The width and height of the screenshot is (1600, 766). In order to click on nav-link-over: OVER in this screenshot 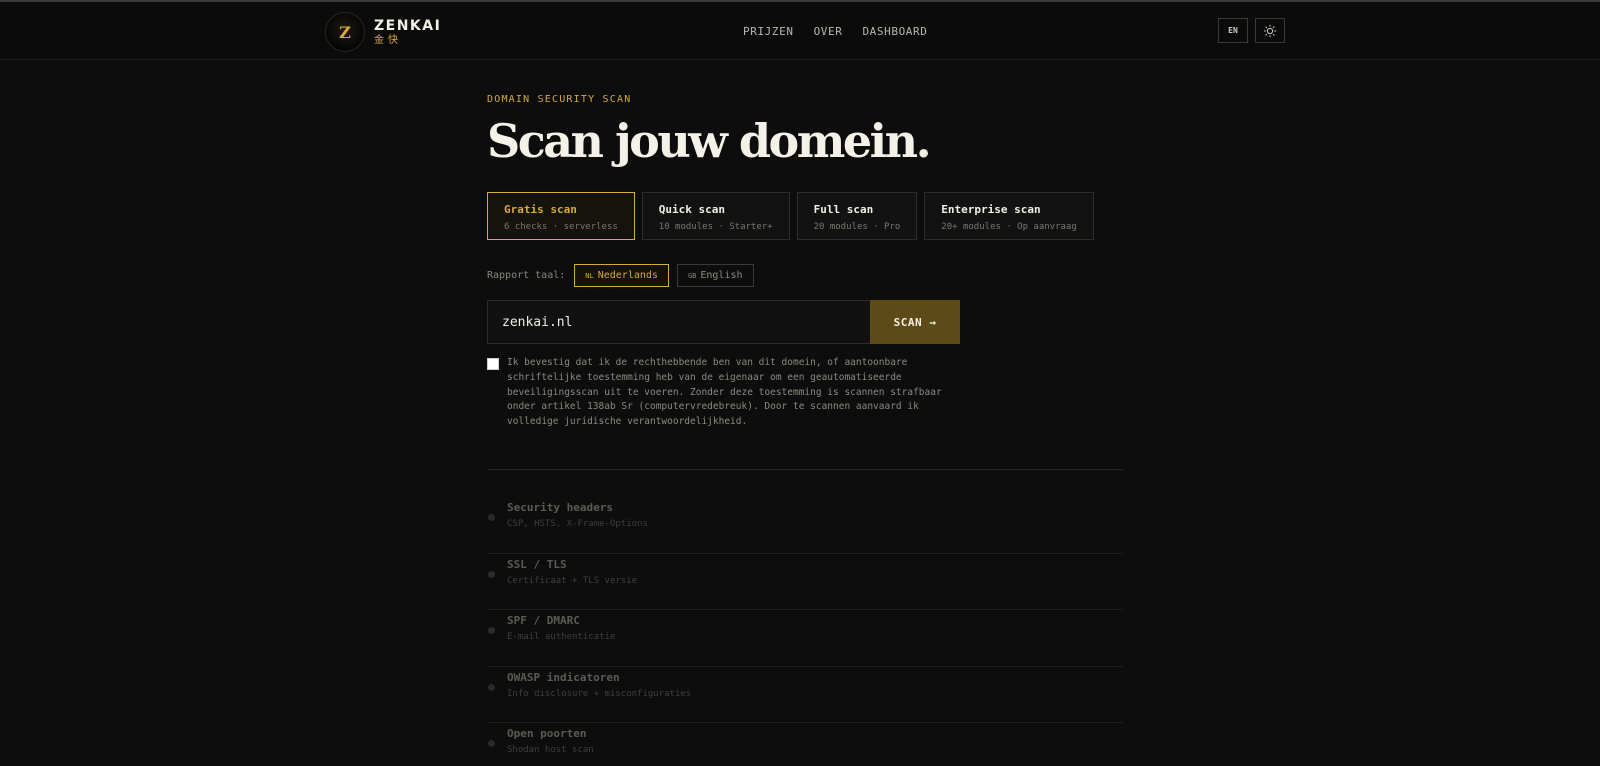, I will do `click(828, 31)`.